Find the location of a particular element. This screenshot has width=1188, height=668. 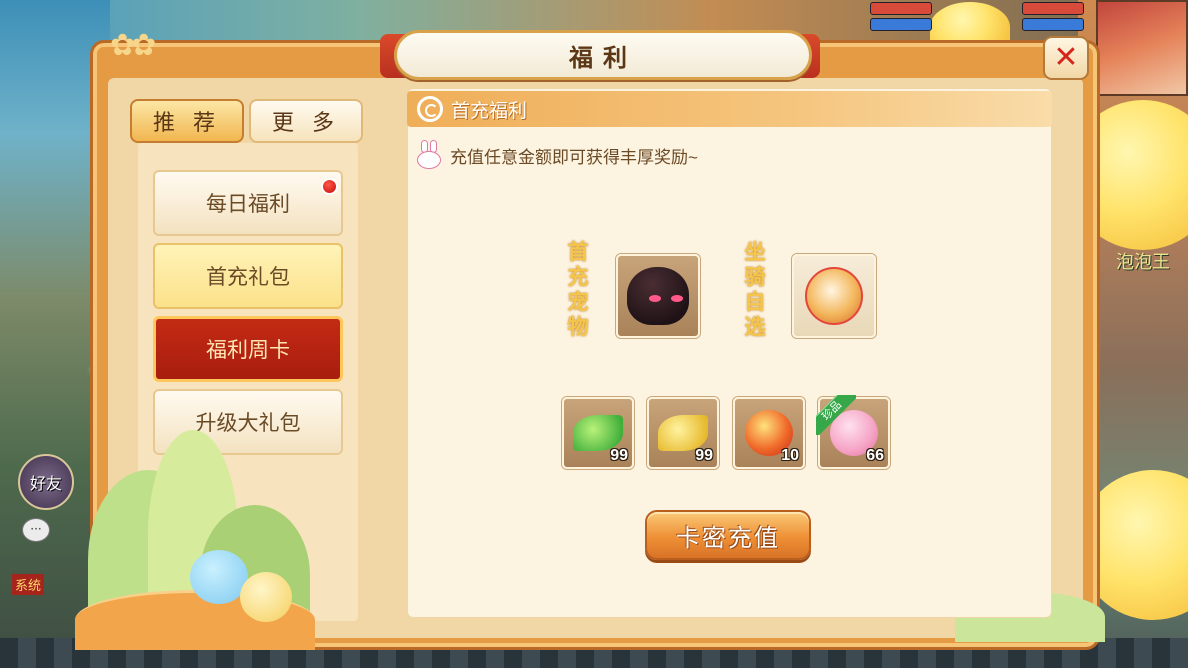

card-recharge-button: 卡密充值 is located at coordinates (728, 535).